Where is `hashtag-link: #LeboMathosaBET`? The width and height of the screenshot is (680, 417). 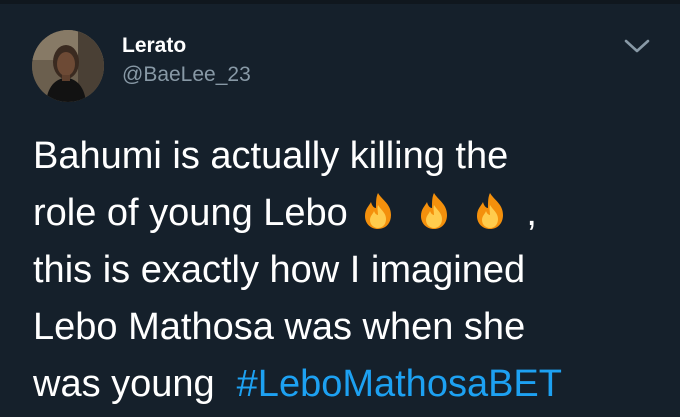 hashtag-link: #LeboMathosaBET is located at coordinates (399, 384).